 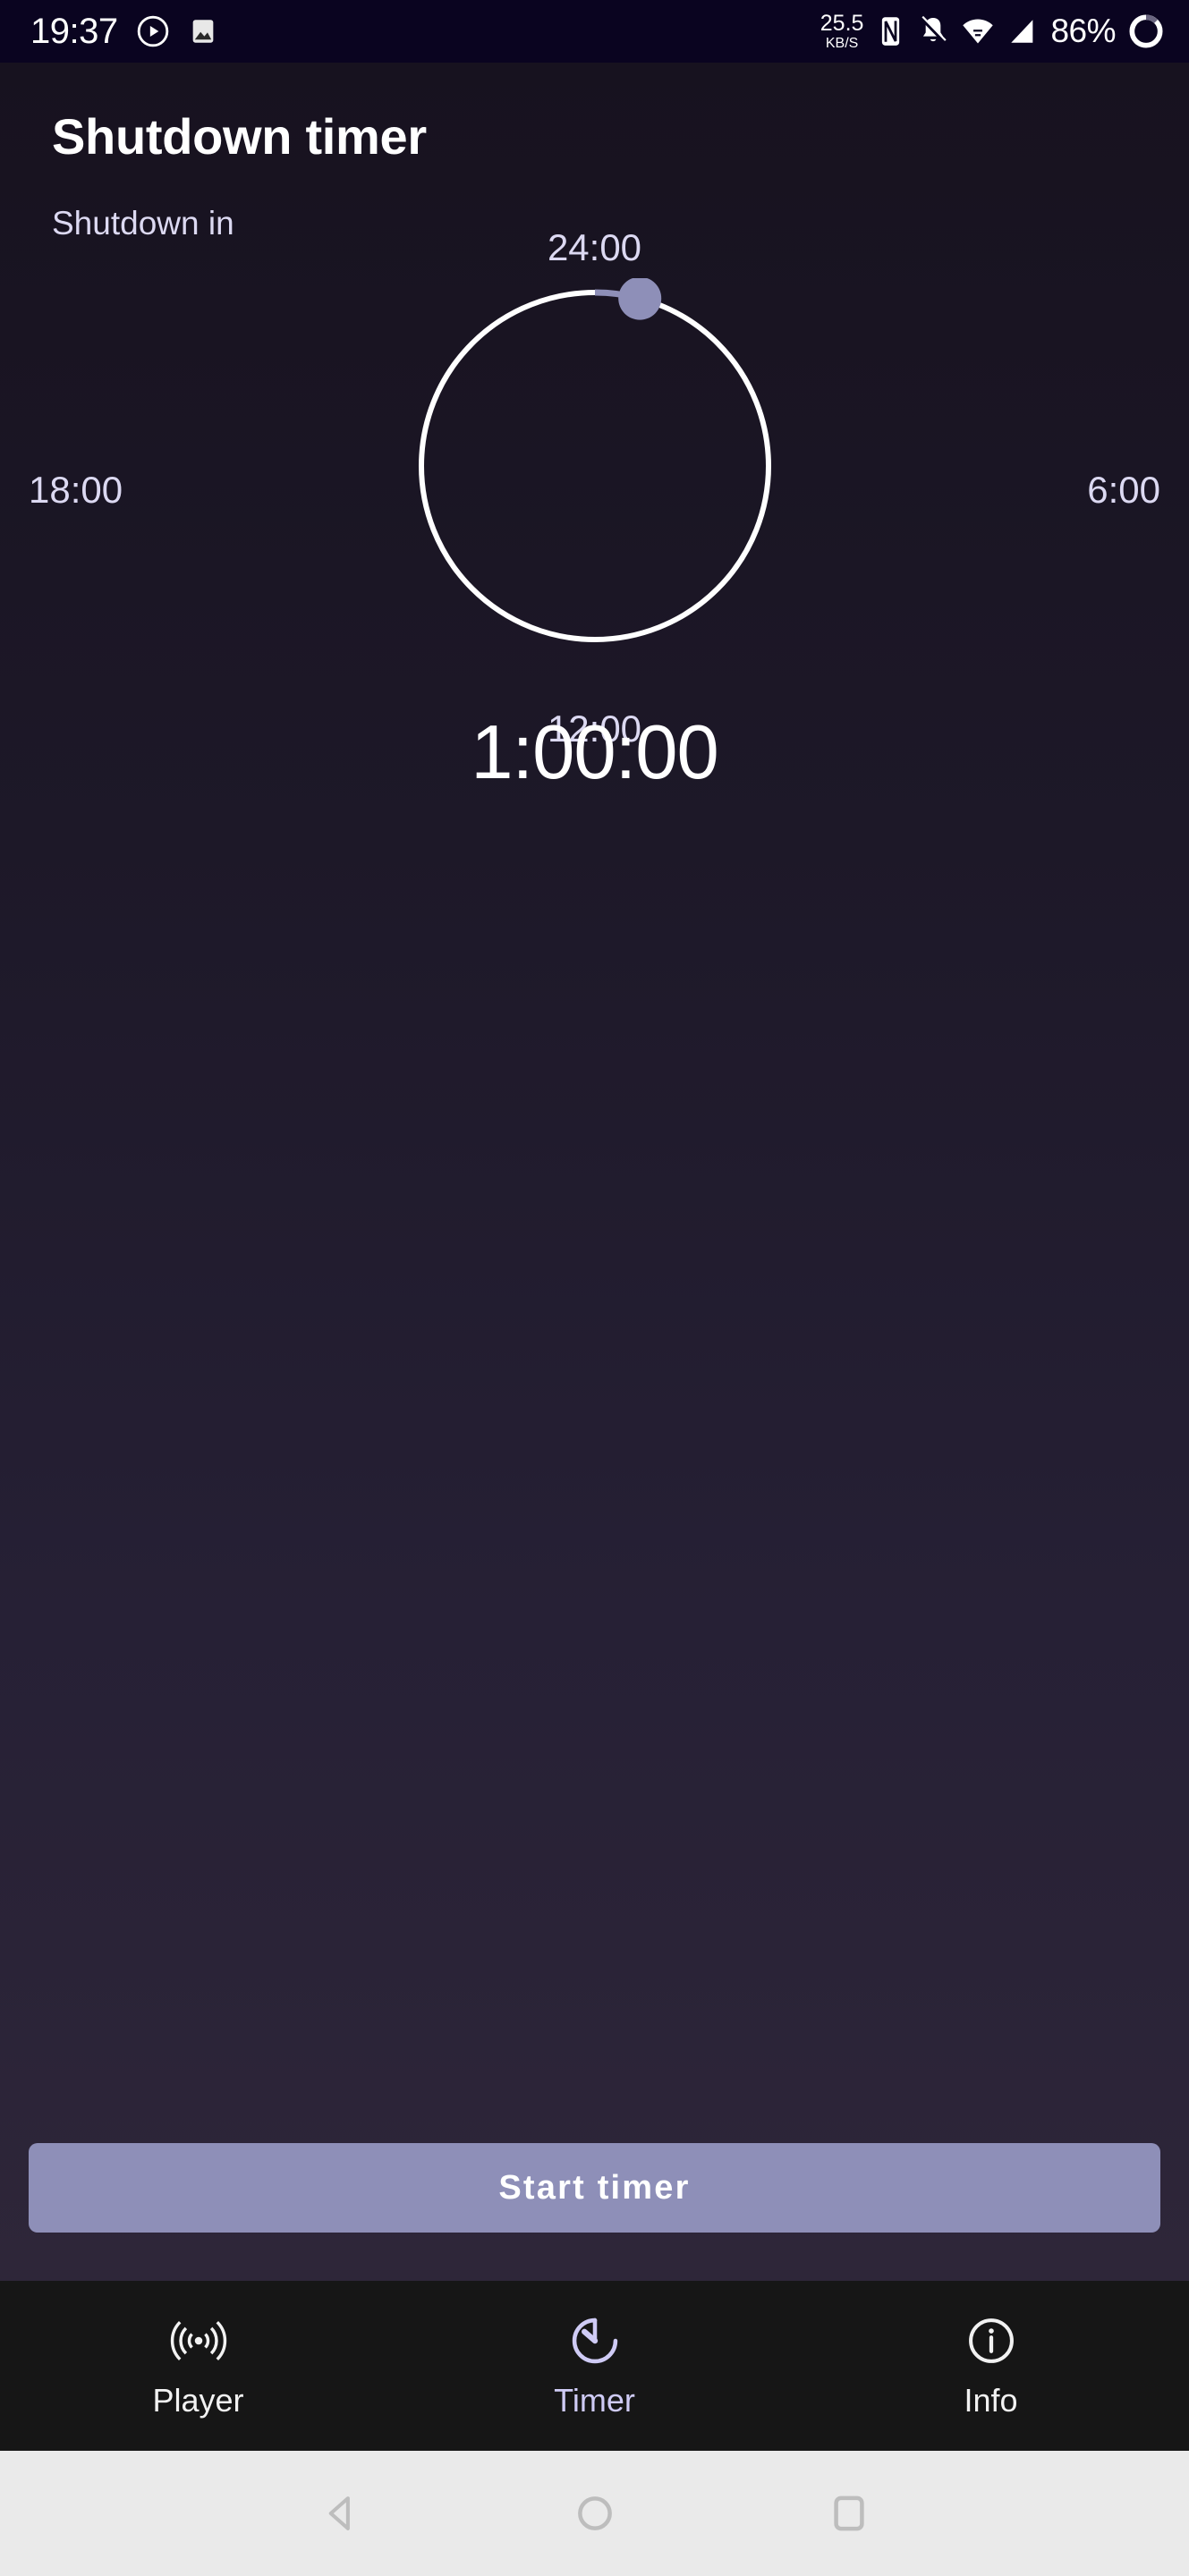 What do you see at coordinates (1022, 31) in the screenshot?
I see `cell-signal-icon` at bounding box center [1022, 31].